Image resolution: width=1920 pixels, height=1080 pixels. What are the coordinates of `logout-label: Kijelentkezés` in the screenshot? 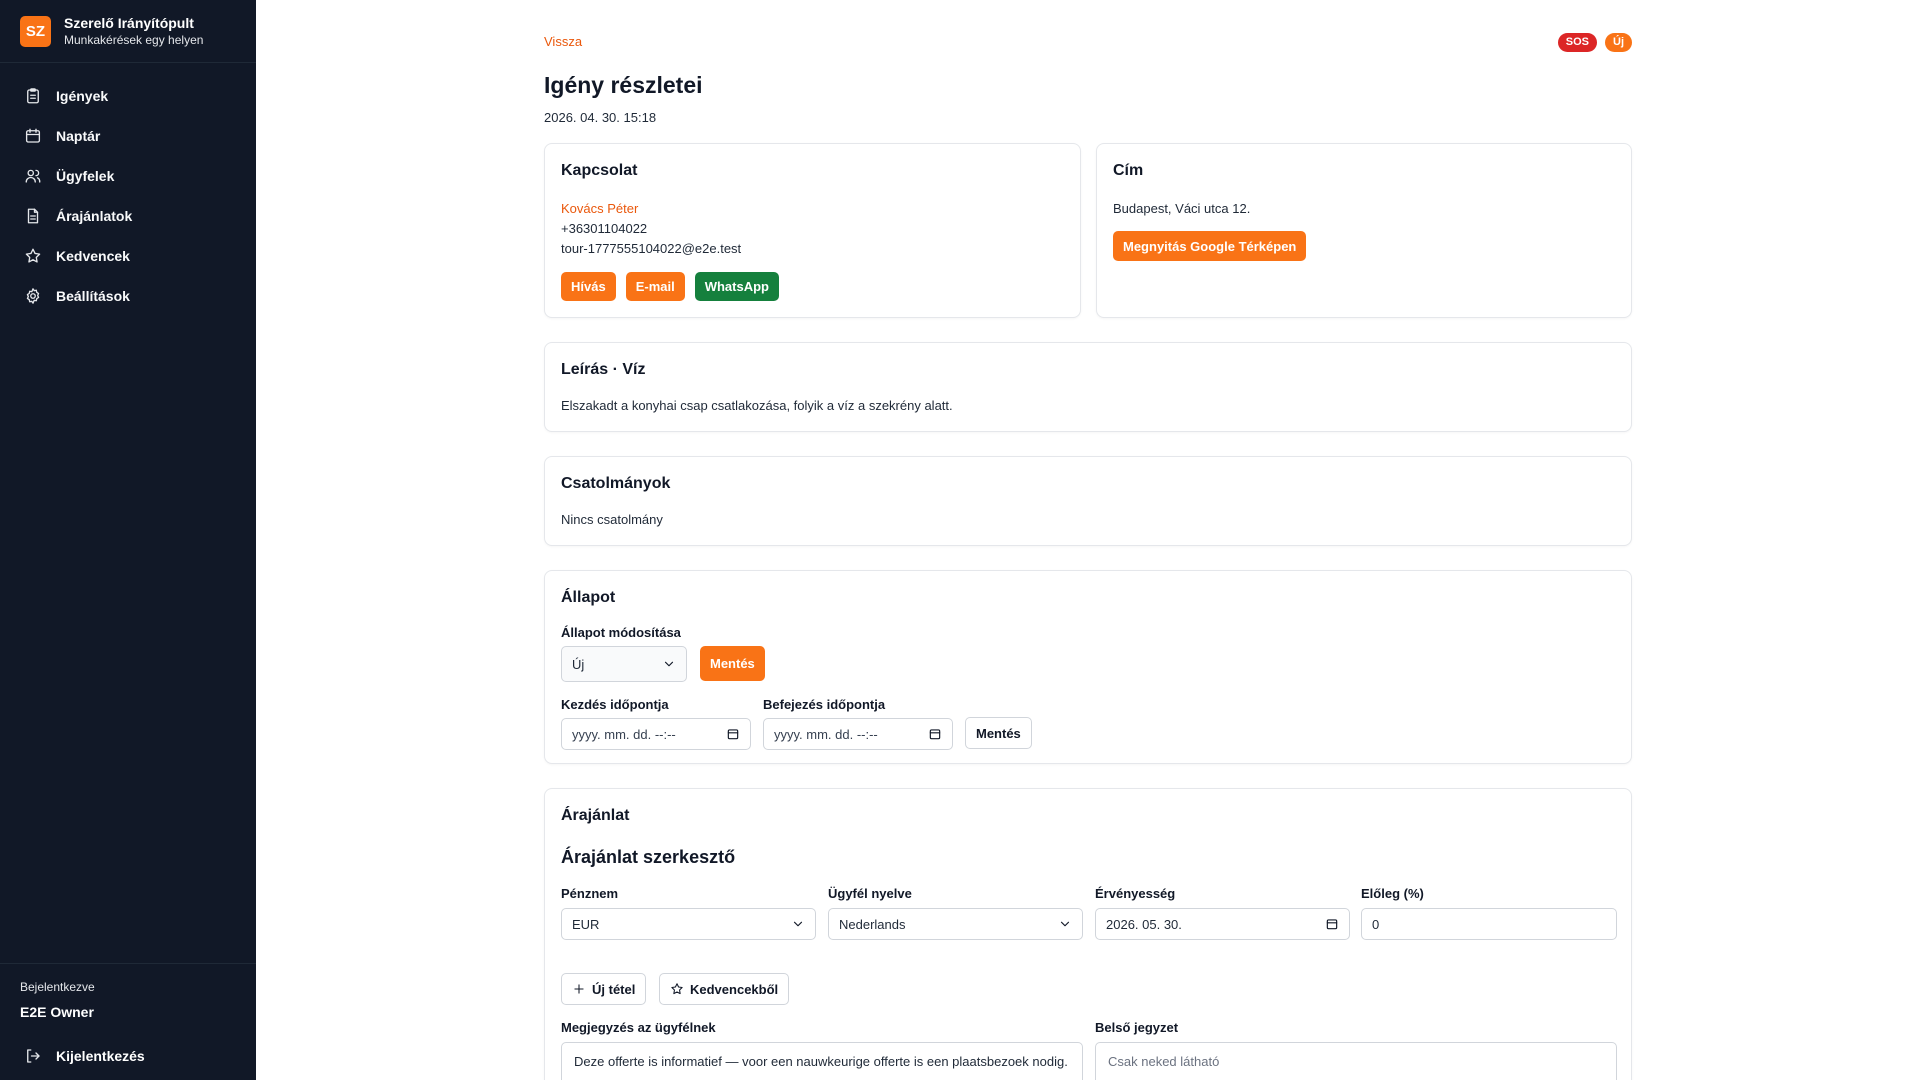 It's located at (100, 1056).